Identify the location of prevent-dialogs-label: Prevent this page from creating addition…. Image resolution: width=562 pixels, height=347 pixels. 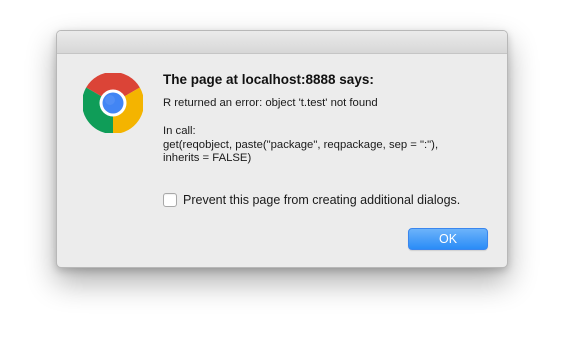
(321, 200).